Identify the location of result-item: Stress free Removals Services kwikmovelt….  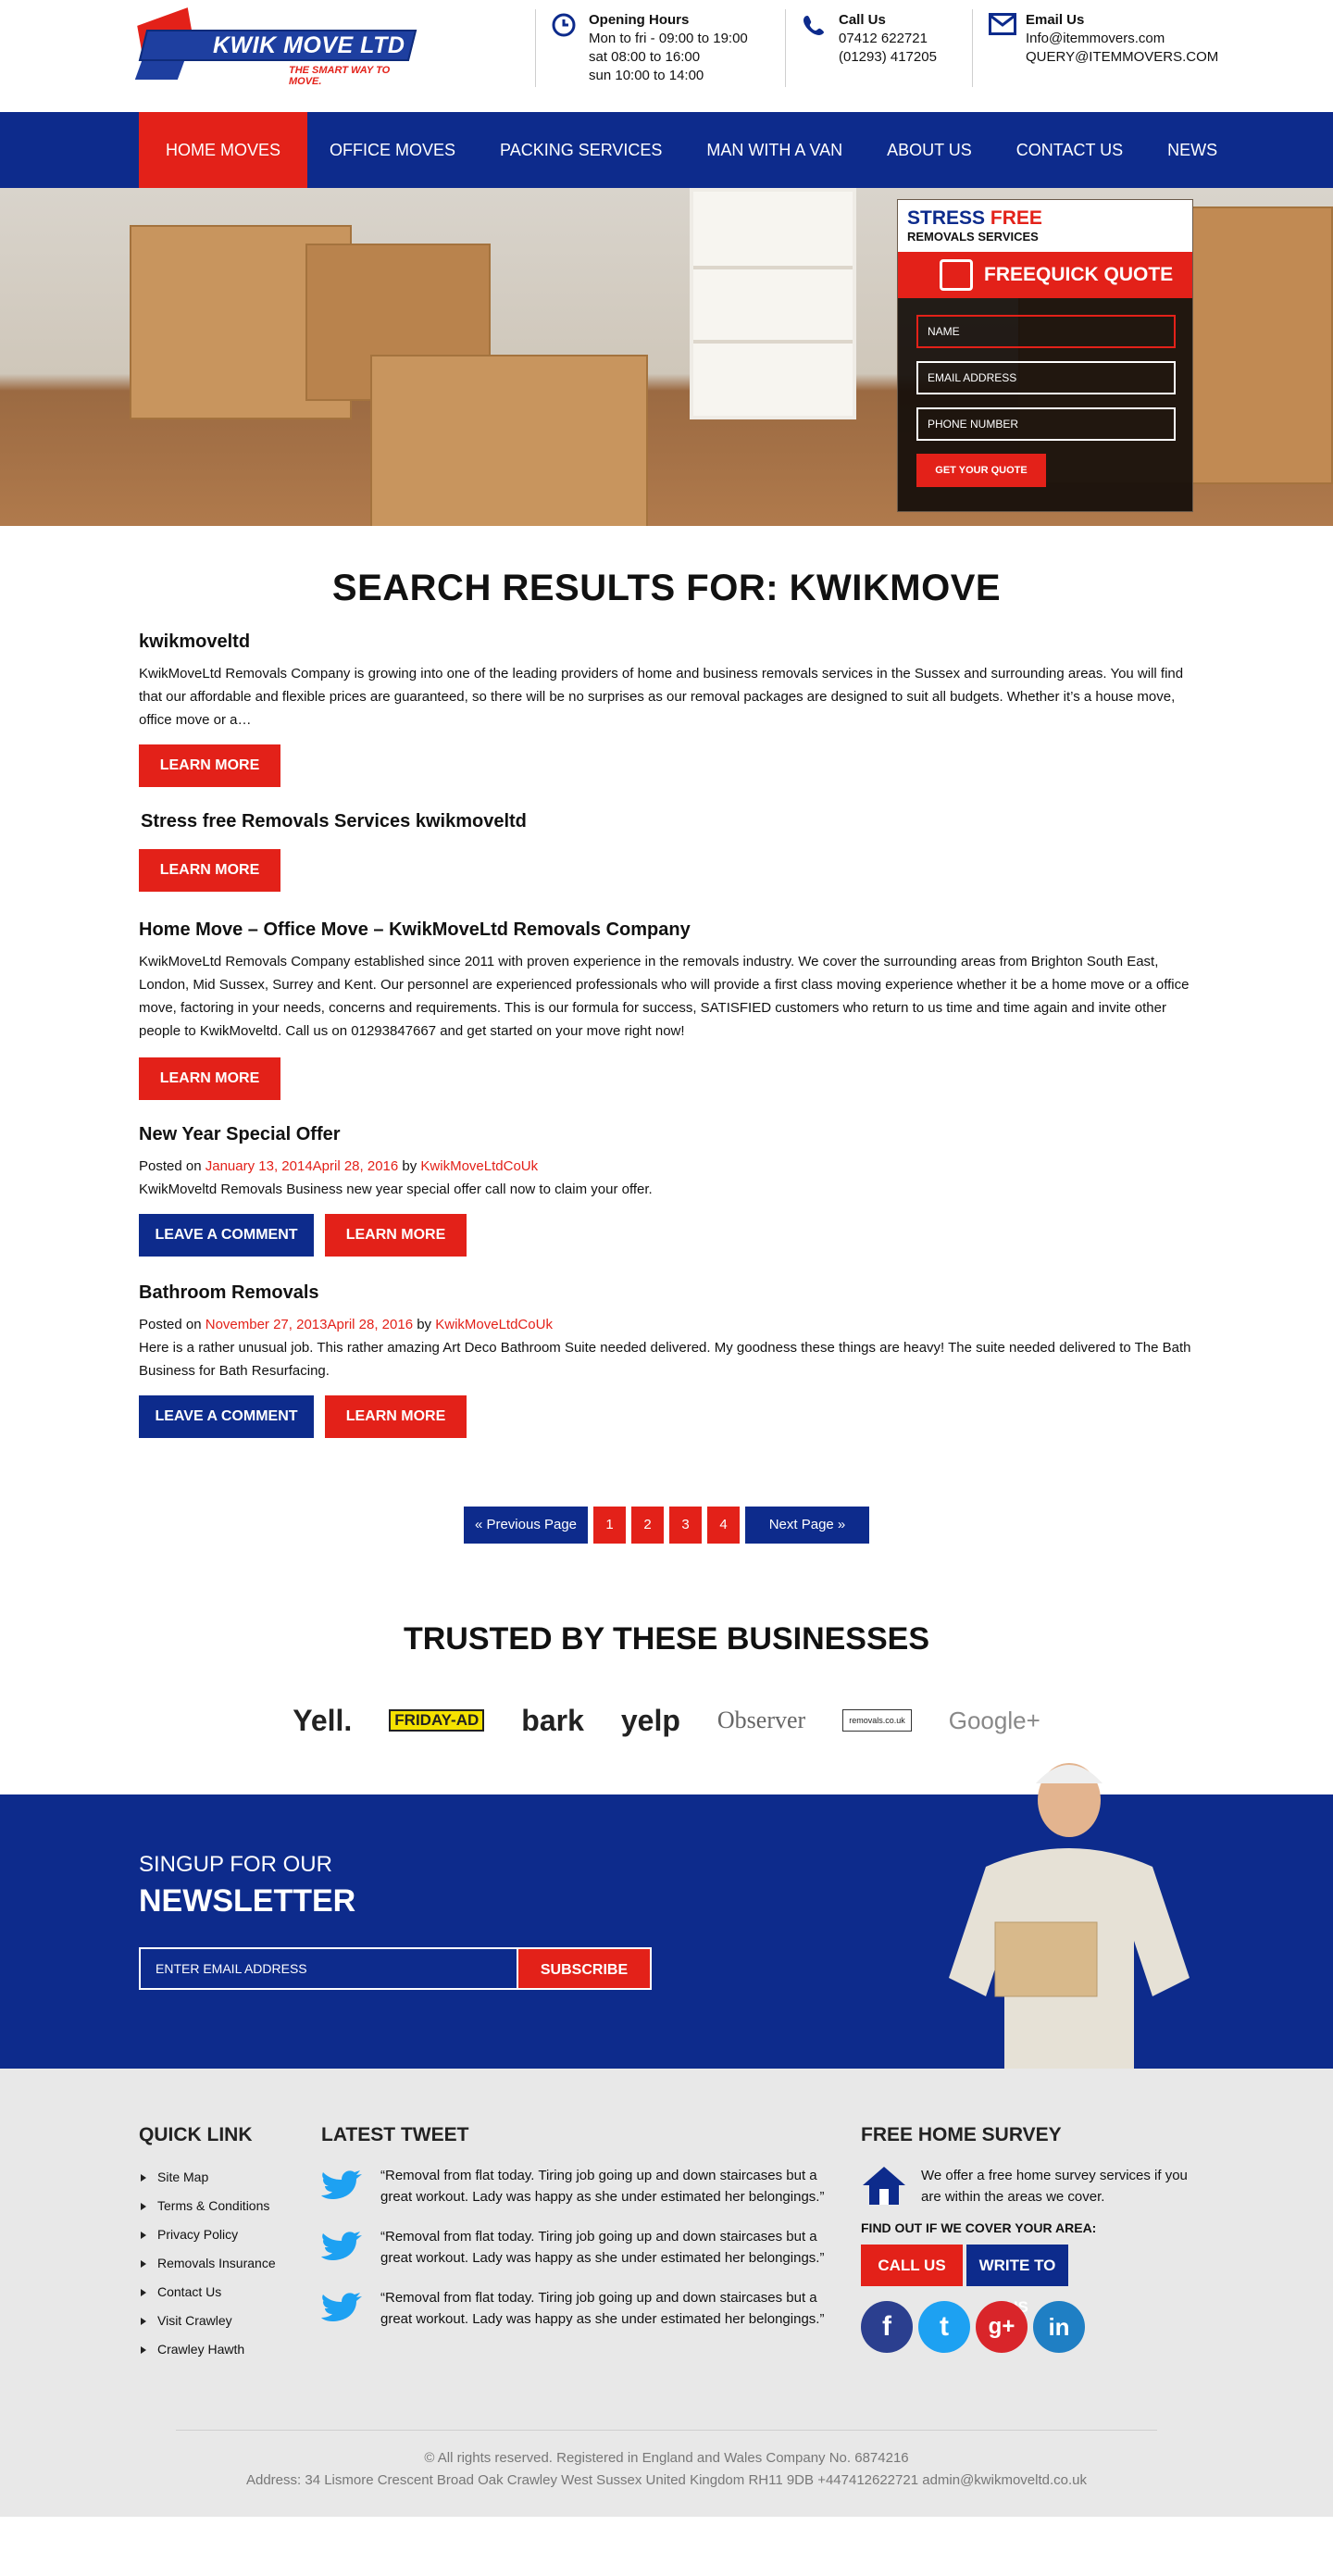
(666, 851).